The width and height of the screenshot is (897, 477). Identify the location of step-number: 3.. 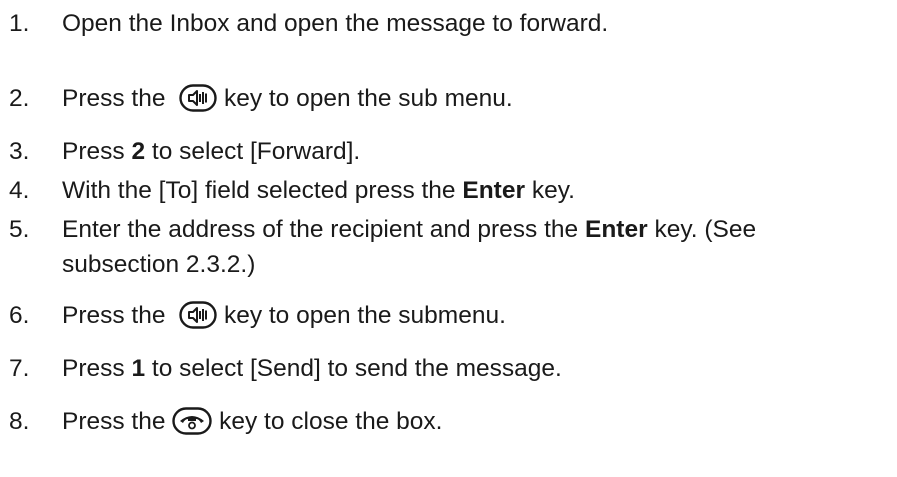
(19, 151).